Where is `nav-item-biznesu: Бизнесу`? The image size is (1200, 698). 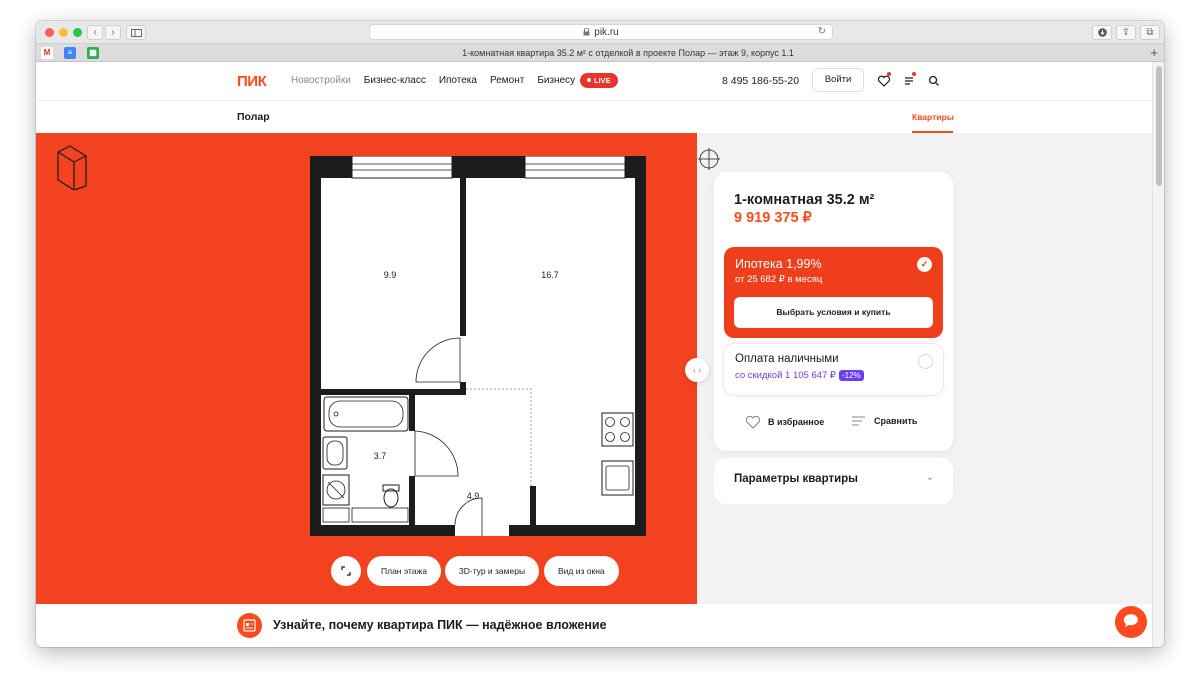 nav-item-biznesu: Бизнесу is located at coordinates (556, 80).